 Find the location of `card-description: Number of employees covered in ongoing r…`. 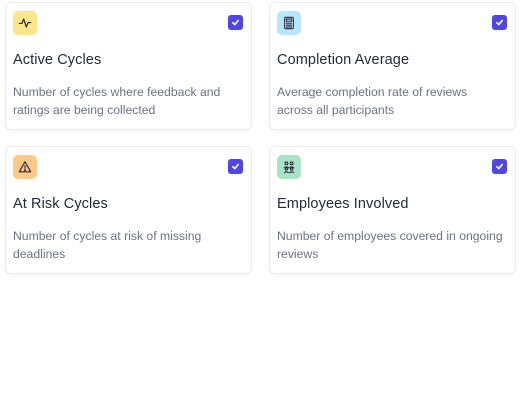

card-description: Number of employees covered in ongoing r… is located at coordinates (390, 245).